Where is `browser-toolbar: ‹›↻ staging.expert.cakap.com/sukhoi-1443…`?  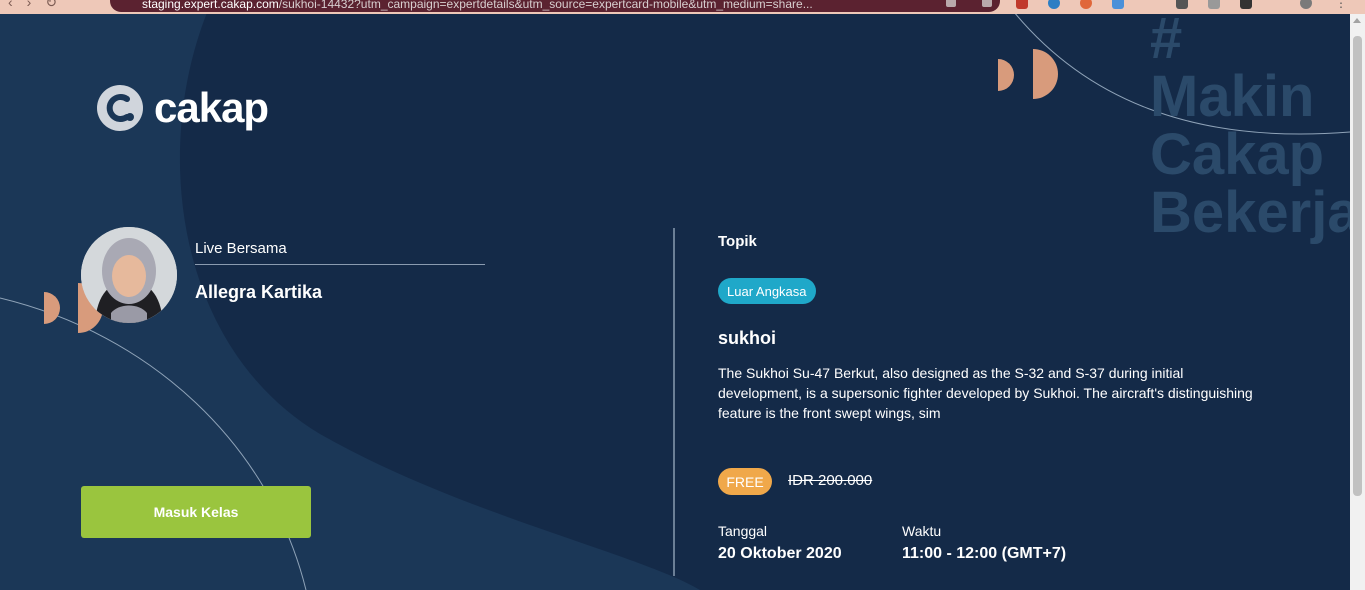
browser-toolbar: ‹›↻ staging.expert.cakap.com/sukhoi-1443… is located at coordinates (682, 7).